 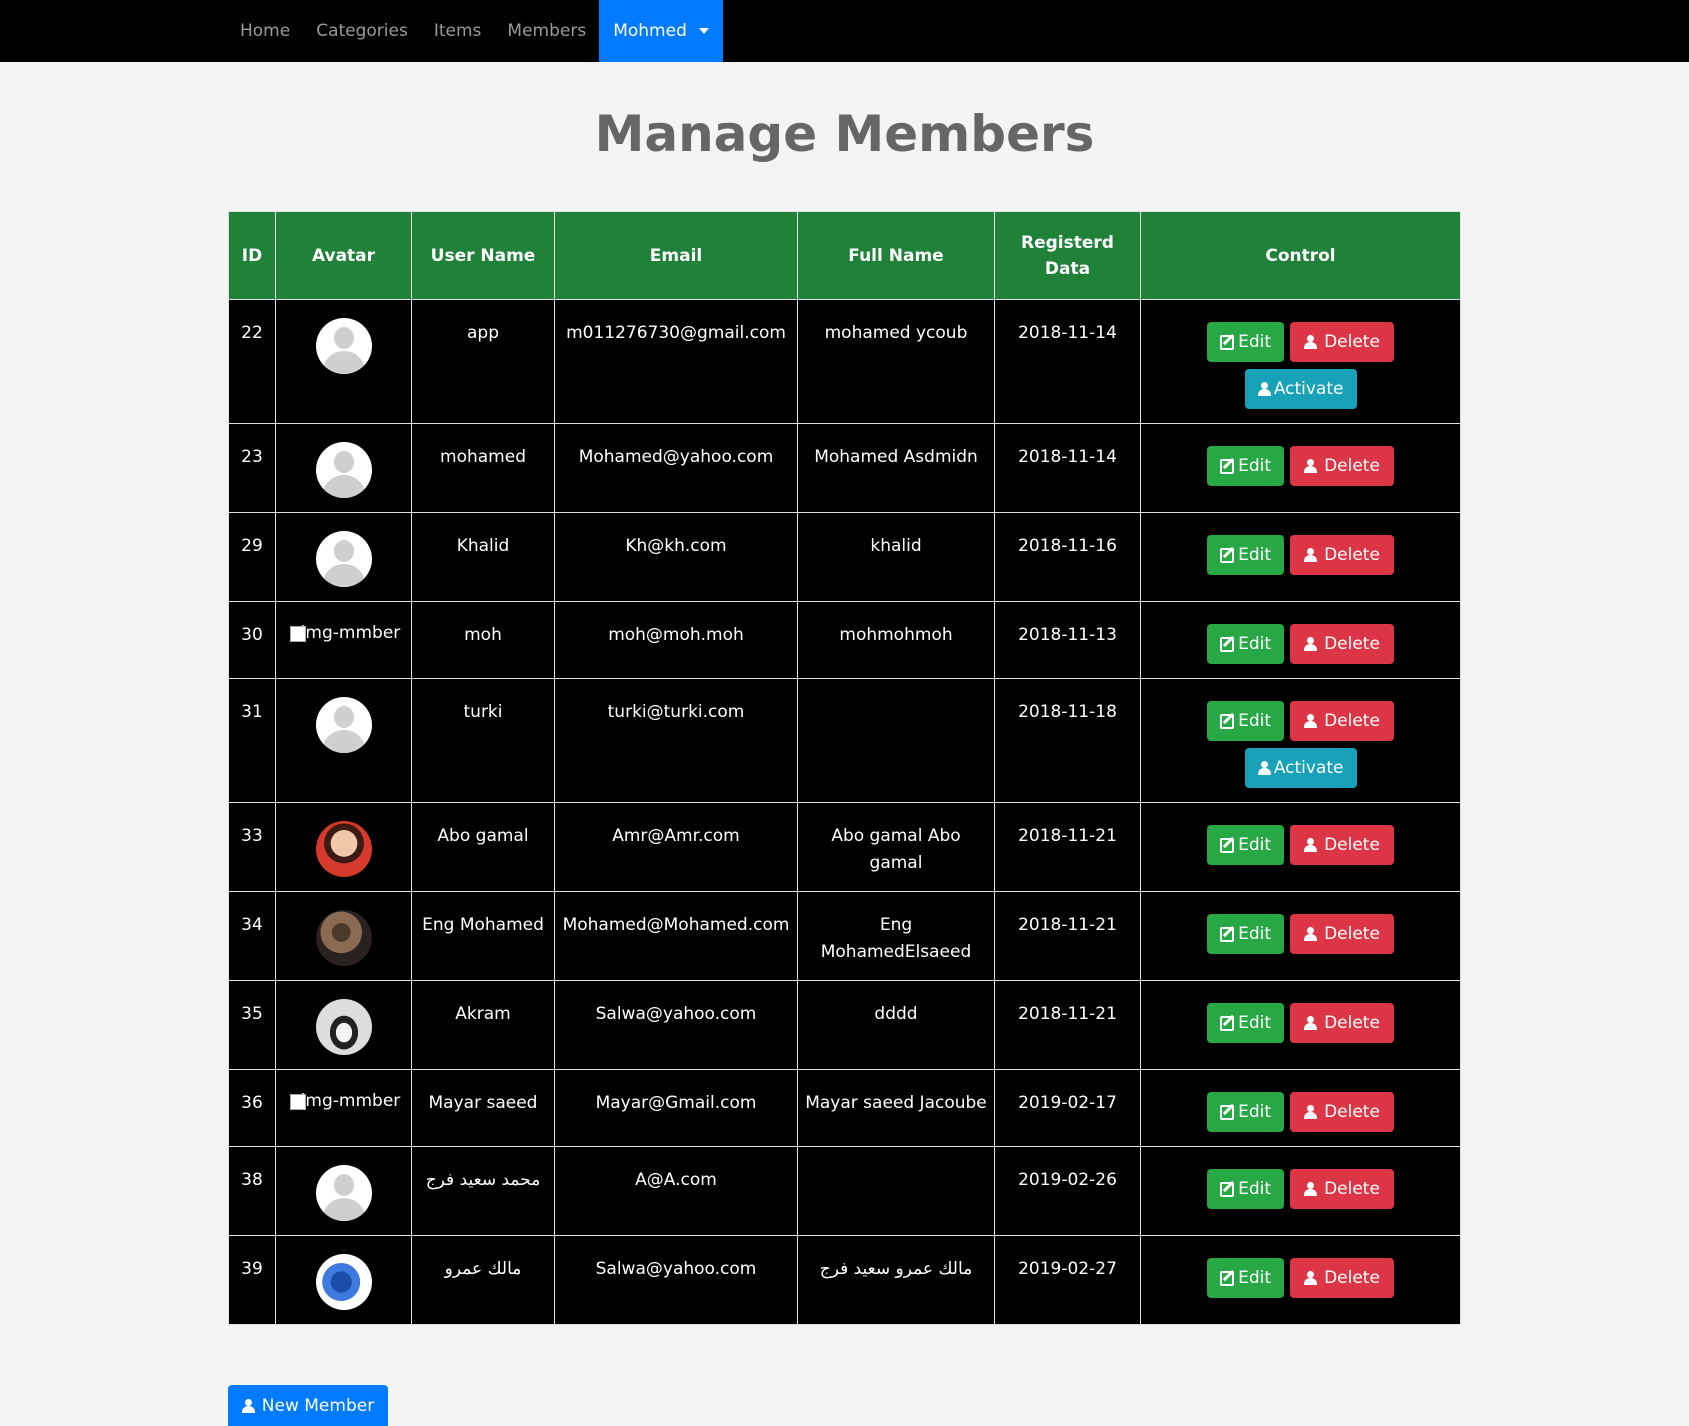 What do you see at coordinates (343, 255) in the screenshot?
I see `header-avatar: Avatar` at bounding box center [343, 255].